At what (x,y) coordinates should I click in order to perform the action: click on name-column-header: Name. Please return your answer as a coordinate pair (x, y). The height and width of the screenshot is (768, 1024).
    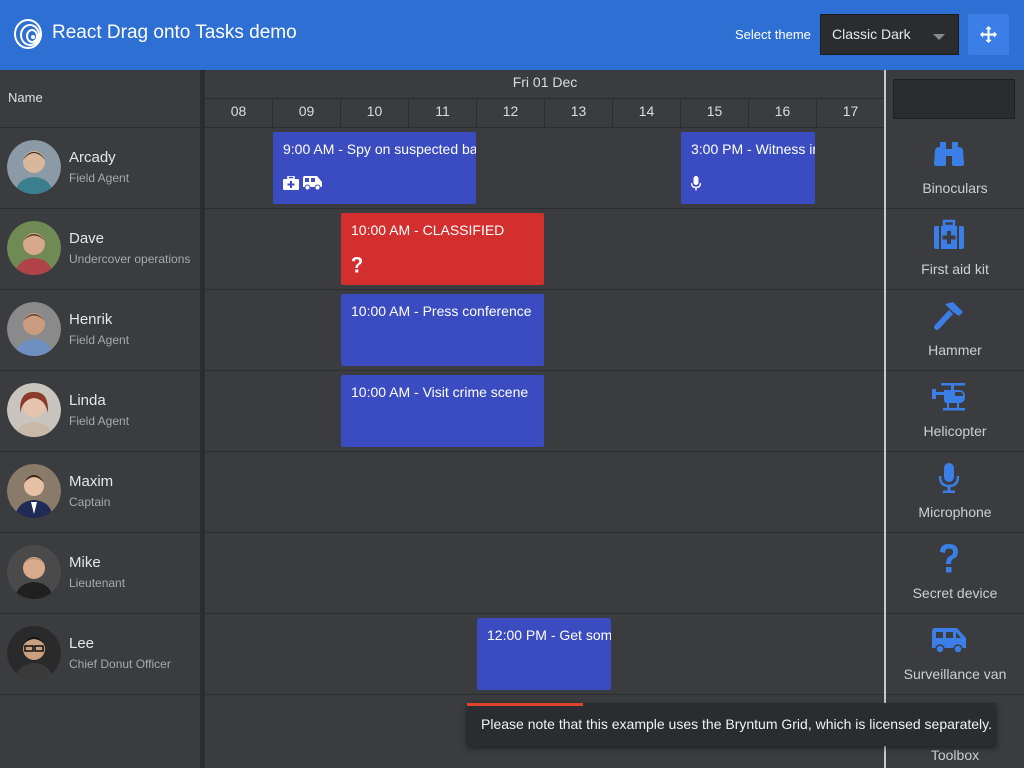
    Looking at the image, I should click on (100, 99).